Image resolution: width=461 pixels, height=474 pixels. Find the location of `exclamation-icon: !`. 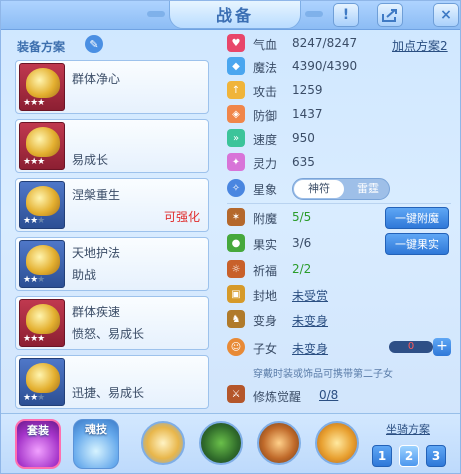

exclamation-icon: ! is located at coordinates (346, 15).